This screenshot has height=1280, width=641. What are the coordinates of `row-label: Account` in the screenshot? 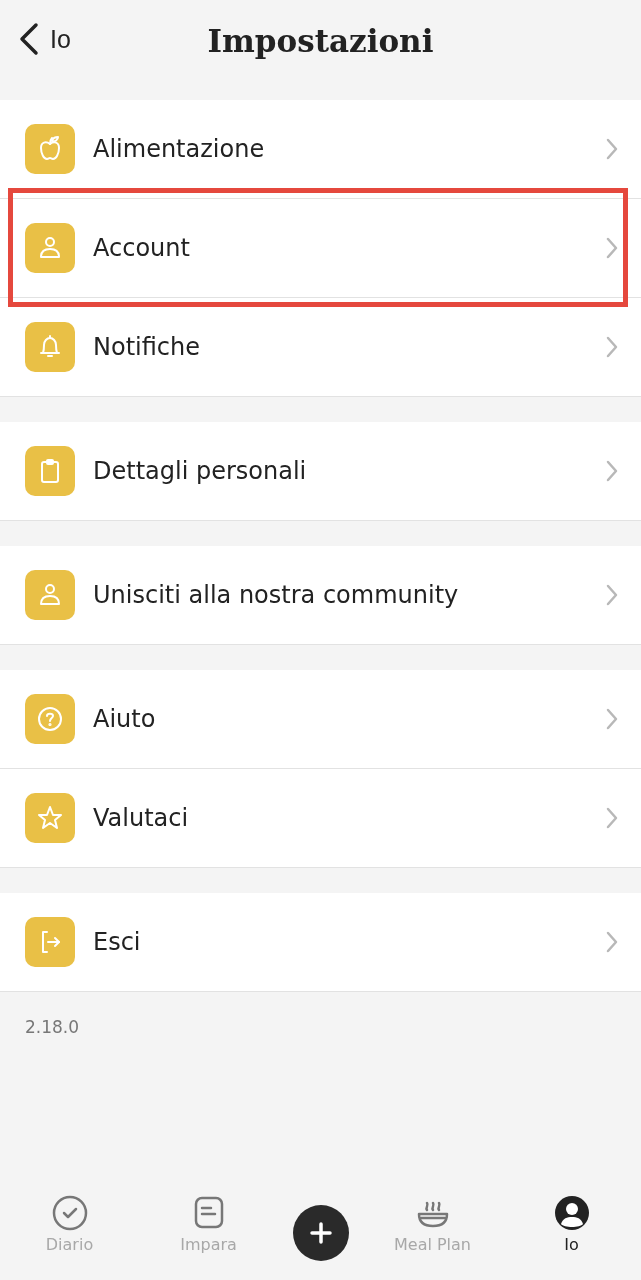 It's located at (142, 248).